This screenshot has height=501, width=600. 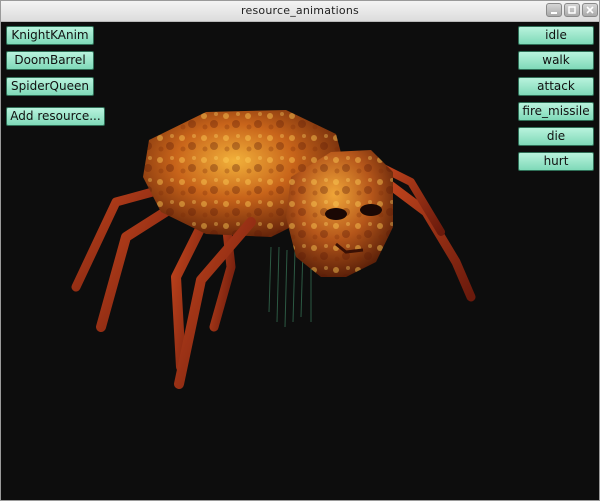 What do you see at coordinates (556, 35) in the screenshot?
I see `anim-button-idle: idle` at bounding box center [556, 35].